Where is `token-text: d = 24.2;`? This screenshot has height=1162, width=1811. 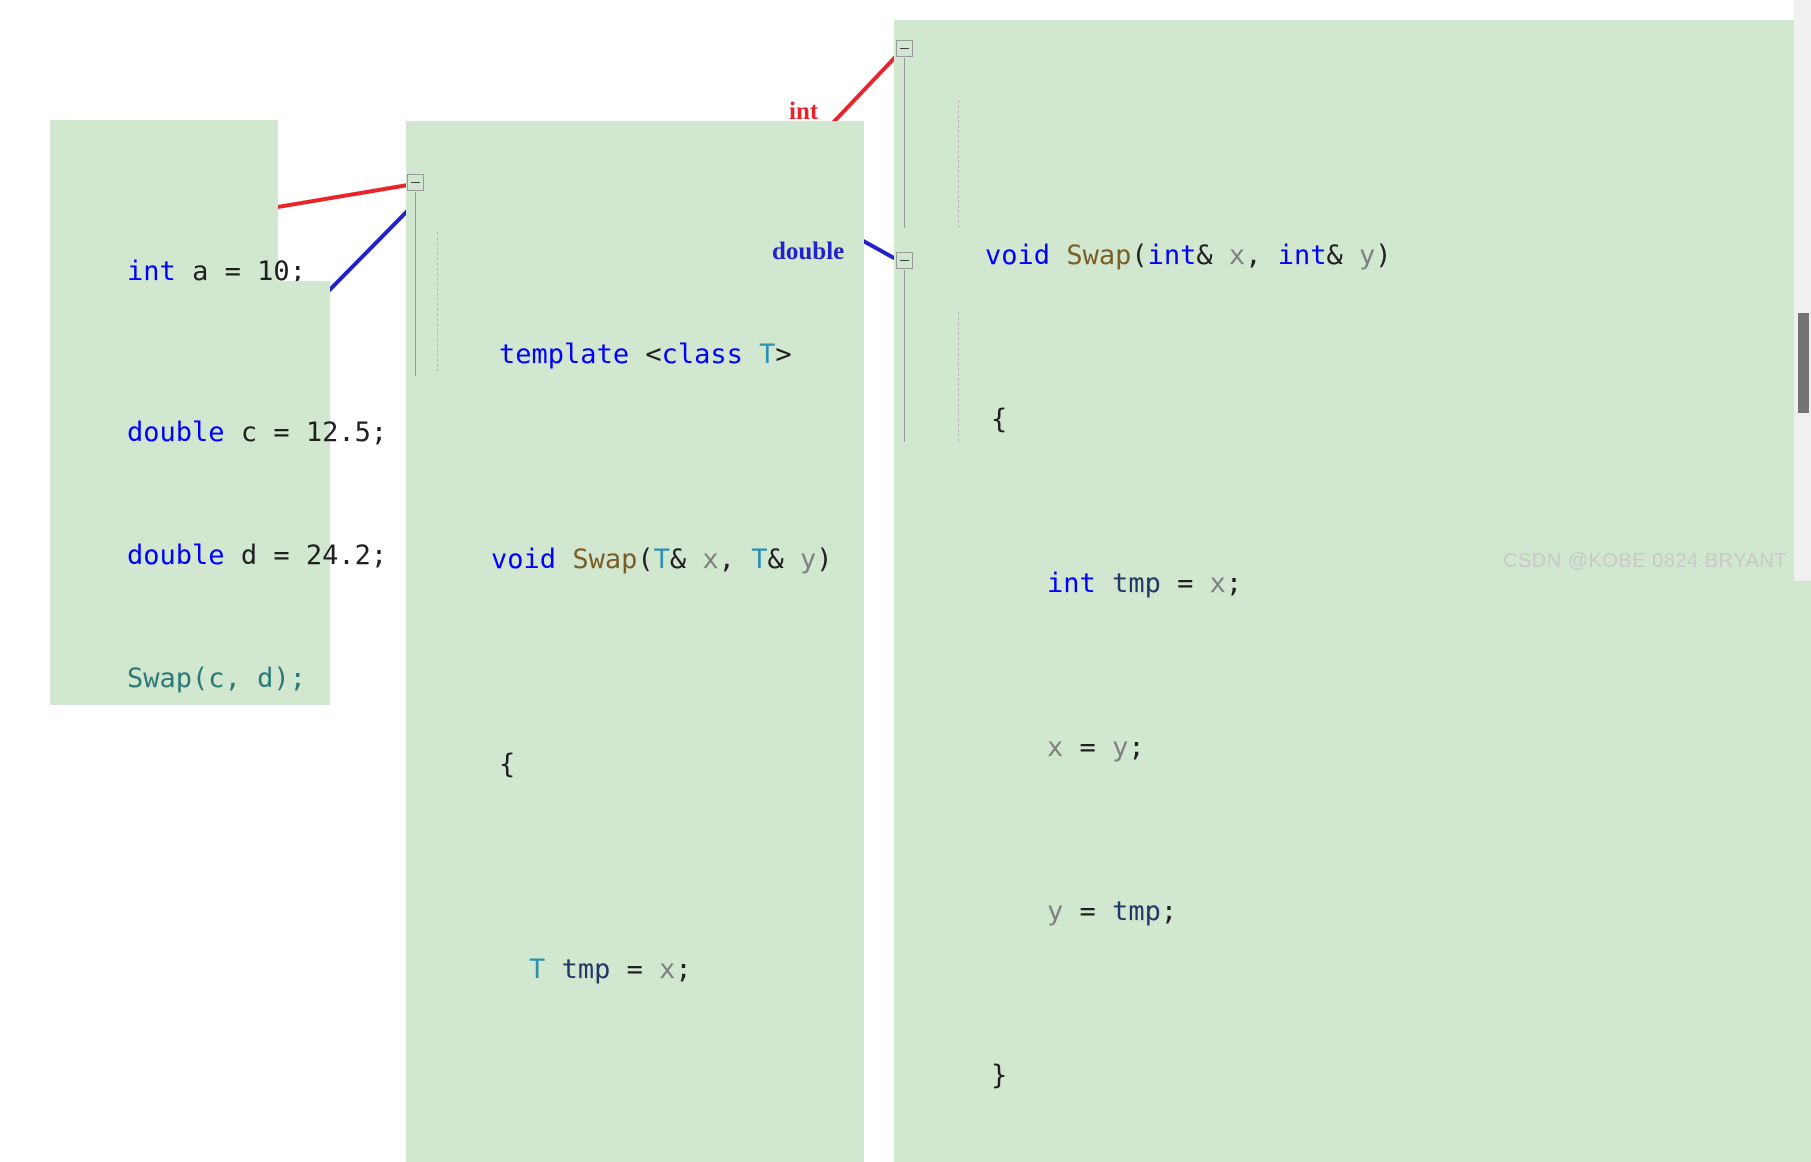
token-text: d = 24.2; is located at coordinates (306, 555).